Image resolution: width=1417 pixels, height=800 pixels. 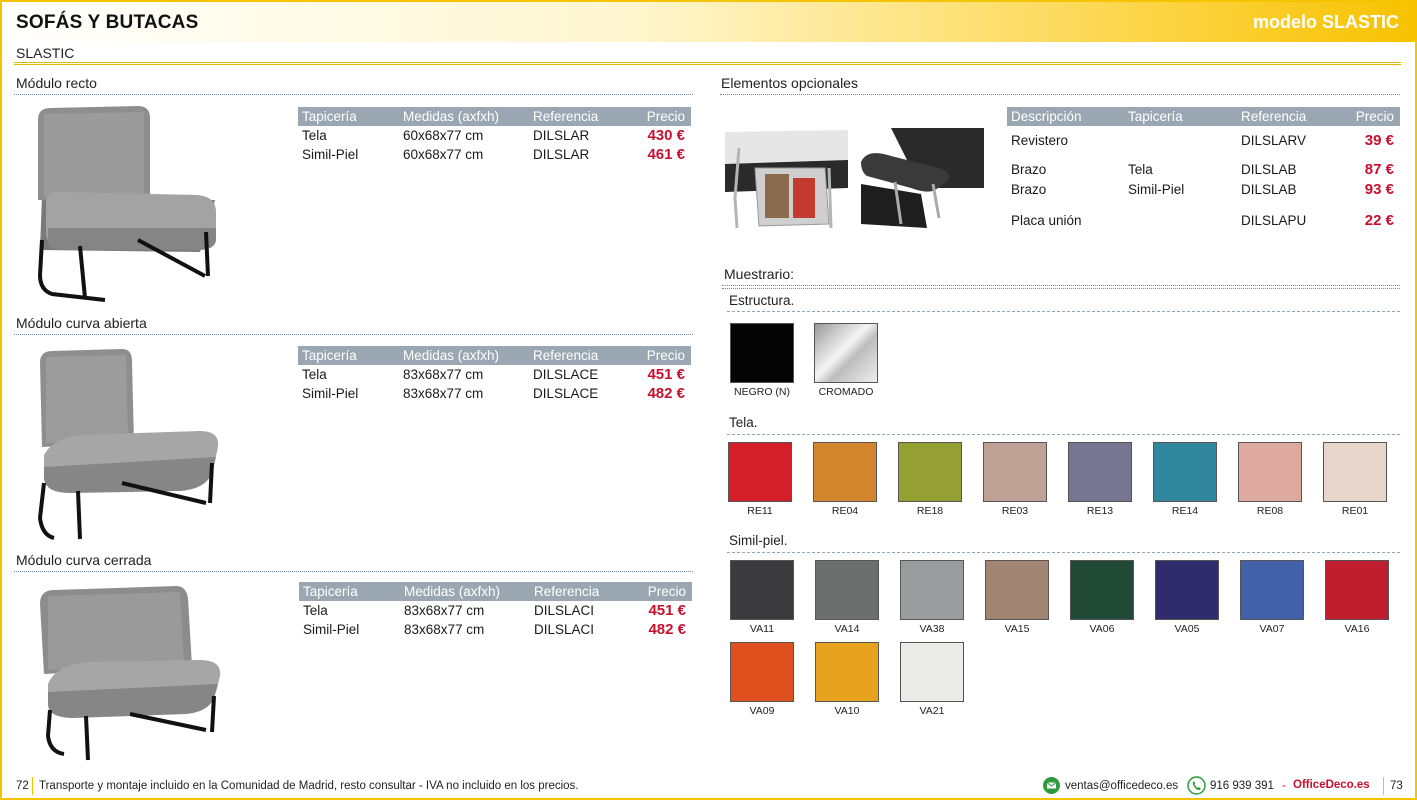 I want to click on table-row: Tela 83x68x77 cm DILSLACI 451 €, so click(x=495, y=610).